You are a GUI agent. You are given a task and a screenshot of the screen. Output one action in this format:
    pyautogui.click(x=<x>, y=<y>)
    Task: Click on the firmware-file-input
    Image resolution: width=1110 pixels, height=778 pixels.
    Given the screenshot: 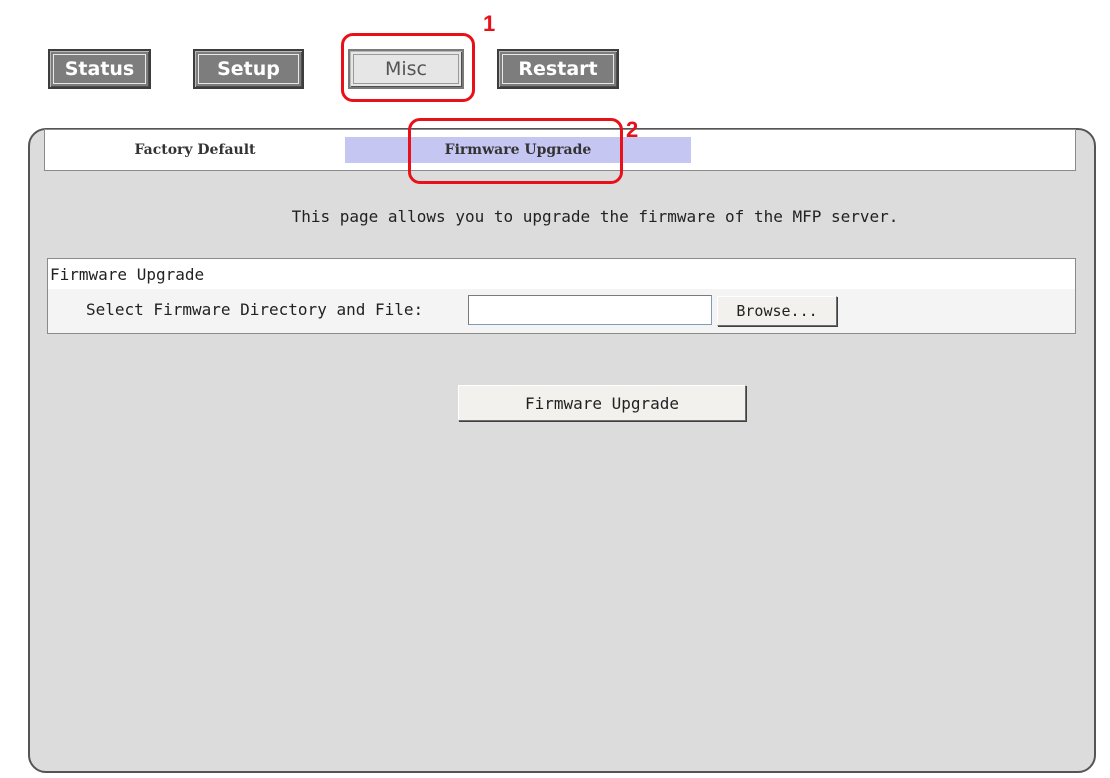 What is the action you would take?
    pyautogui.click(x=590, y=310)
    